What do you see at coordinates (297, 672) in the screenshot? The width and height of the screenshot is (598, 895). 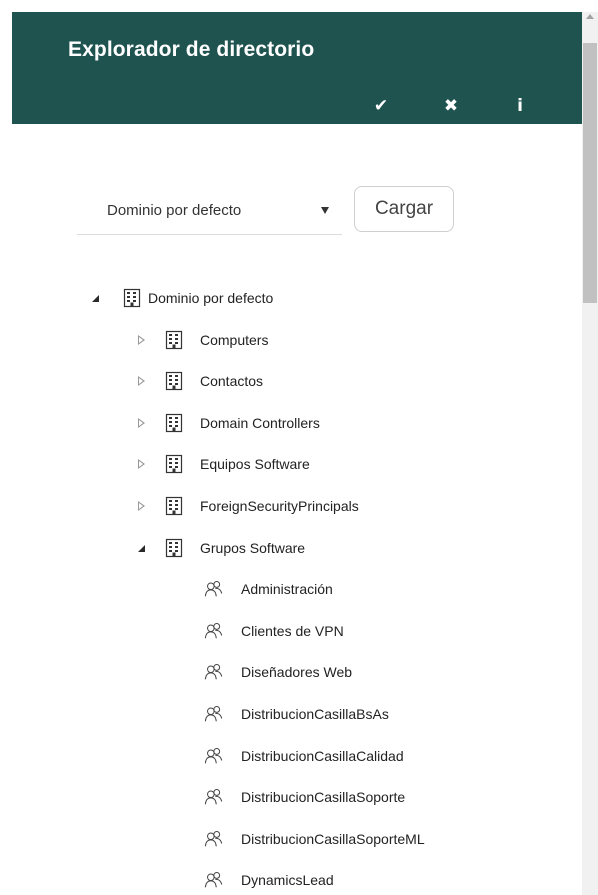 I see `tree-node-label: Diseñadores Web` at bounding box center [297, 672].